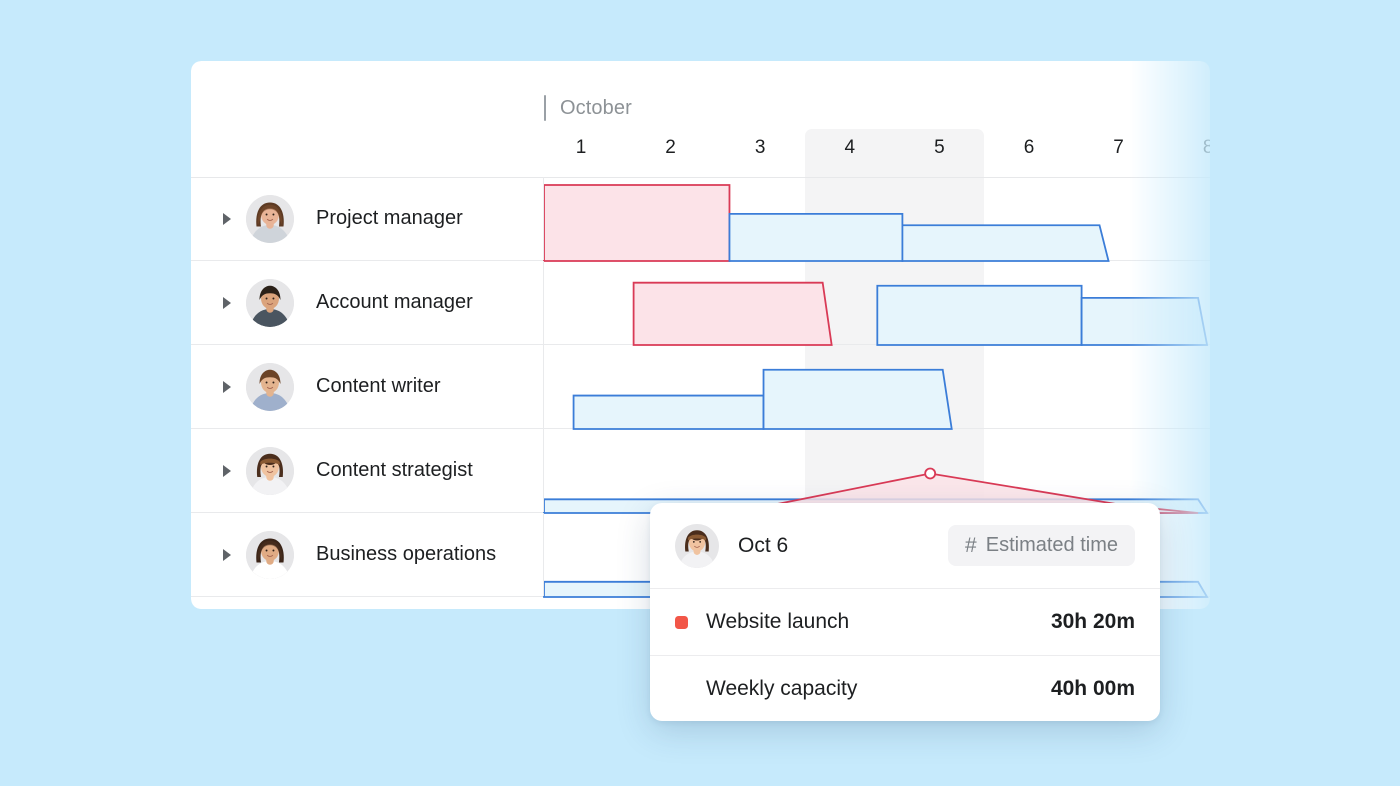 The width and height of the screenshot is (1400, 786). I want to click on table-row: Content writer, so click(700, 387).